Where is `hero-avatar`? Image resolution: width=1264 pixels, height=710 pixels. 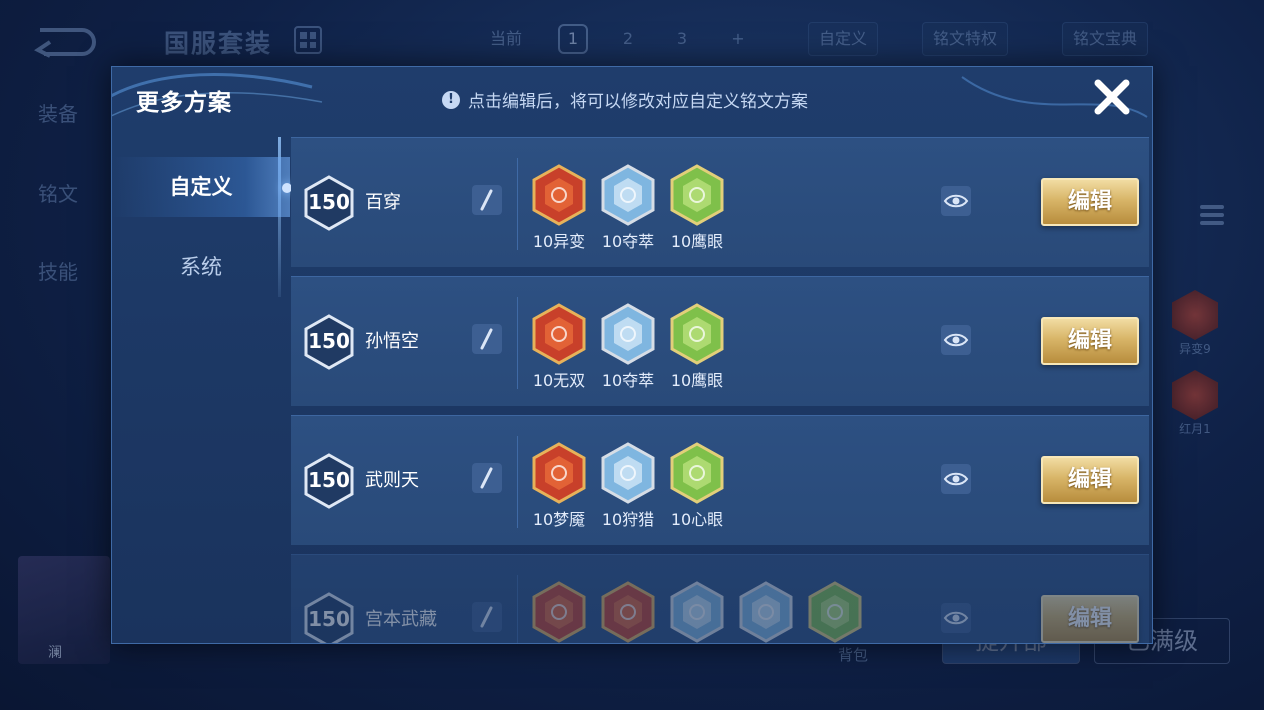
hero-avatar is located at coordinates (64, 610).